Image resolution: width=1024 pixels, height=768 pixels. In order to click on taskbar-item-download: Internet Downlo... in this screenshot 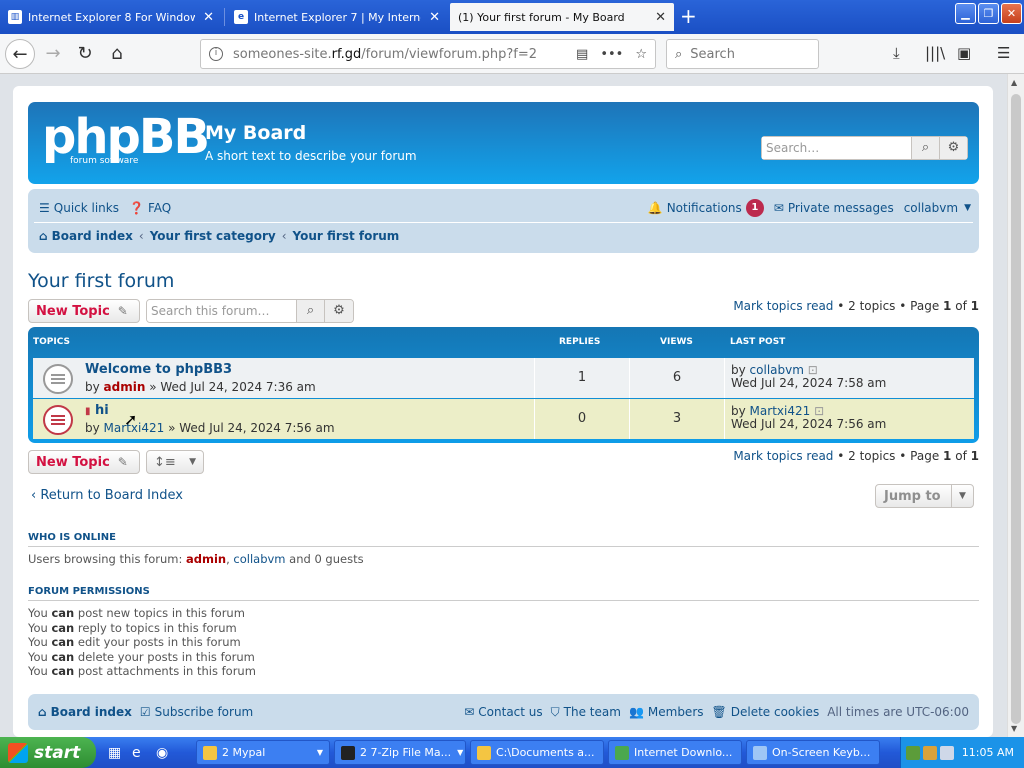, I will do `click(675, 752)`.